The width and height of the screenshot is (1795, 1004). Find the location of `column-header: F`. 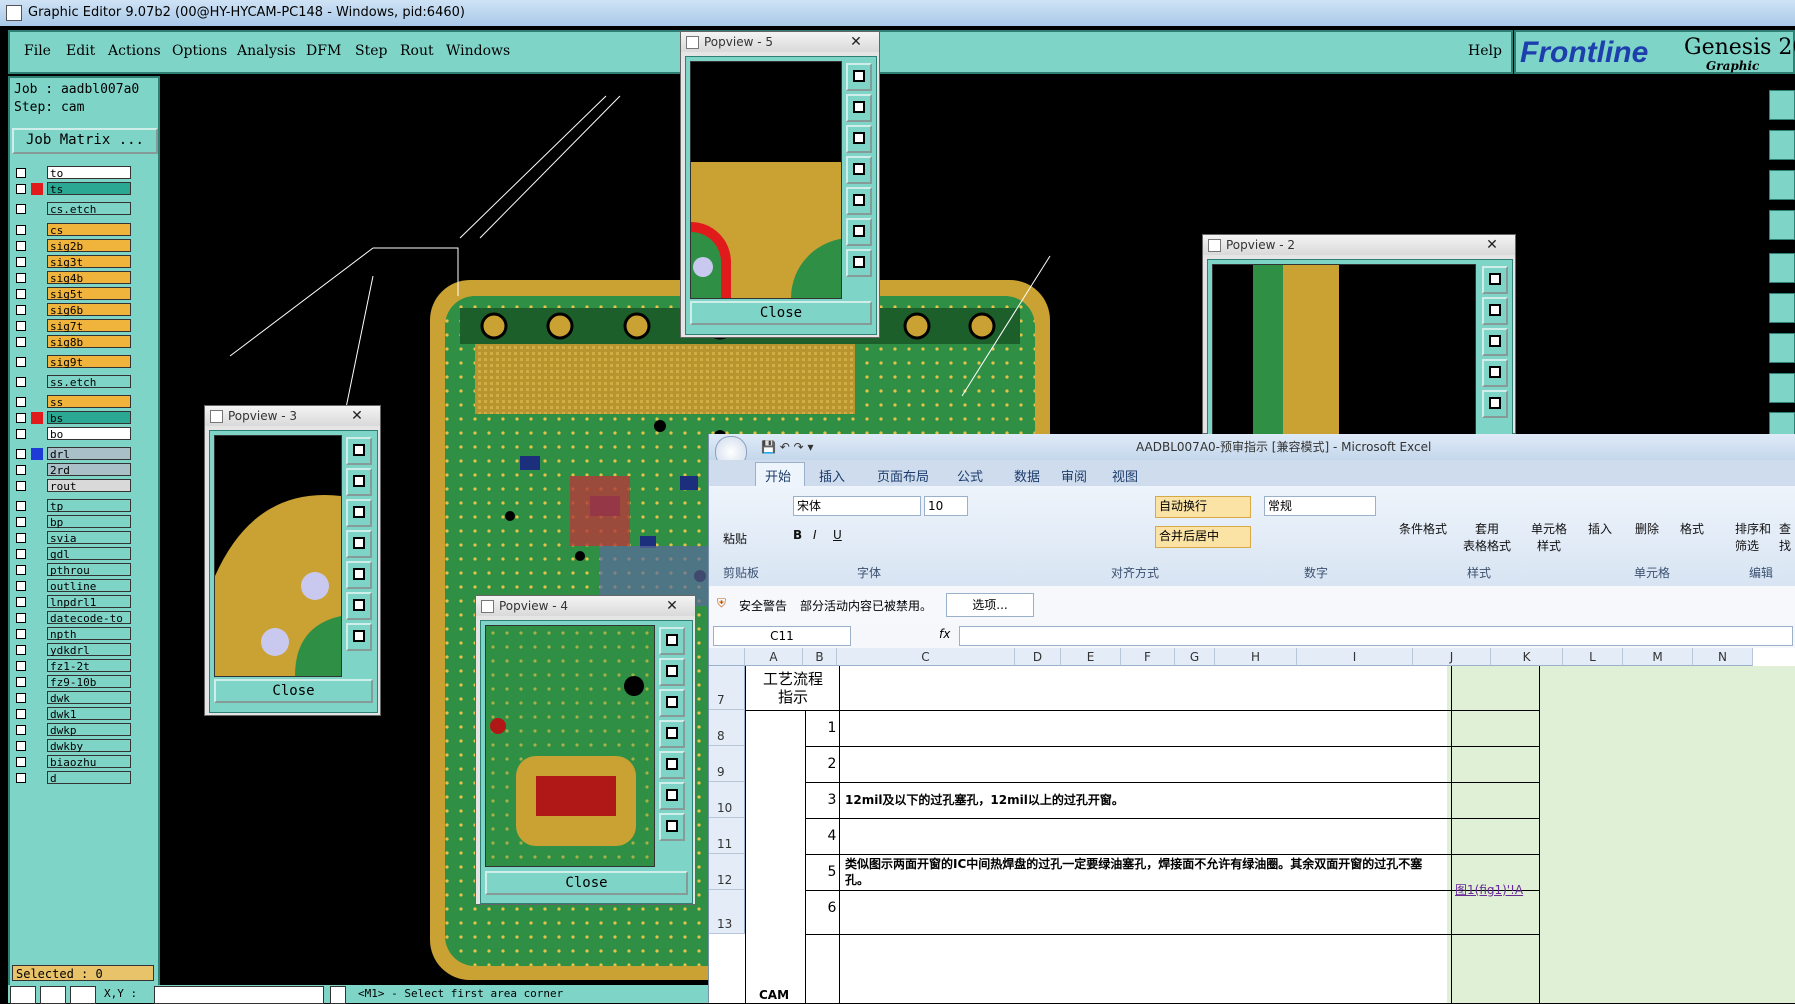

column-header: F is located at coordinates (1148, 657).